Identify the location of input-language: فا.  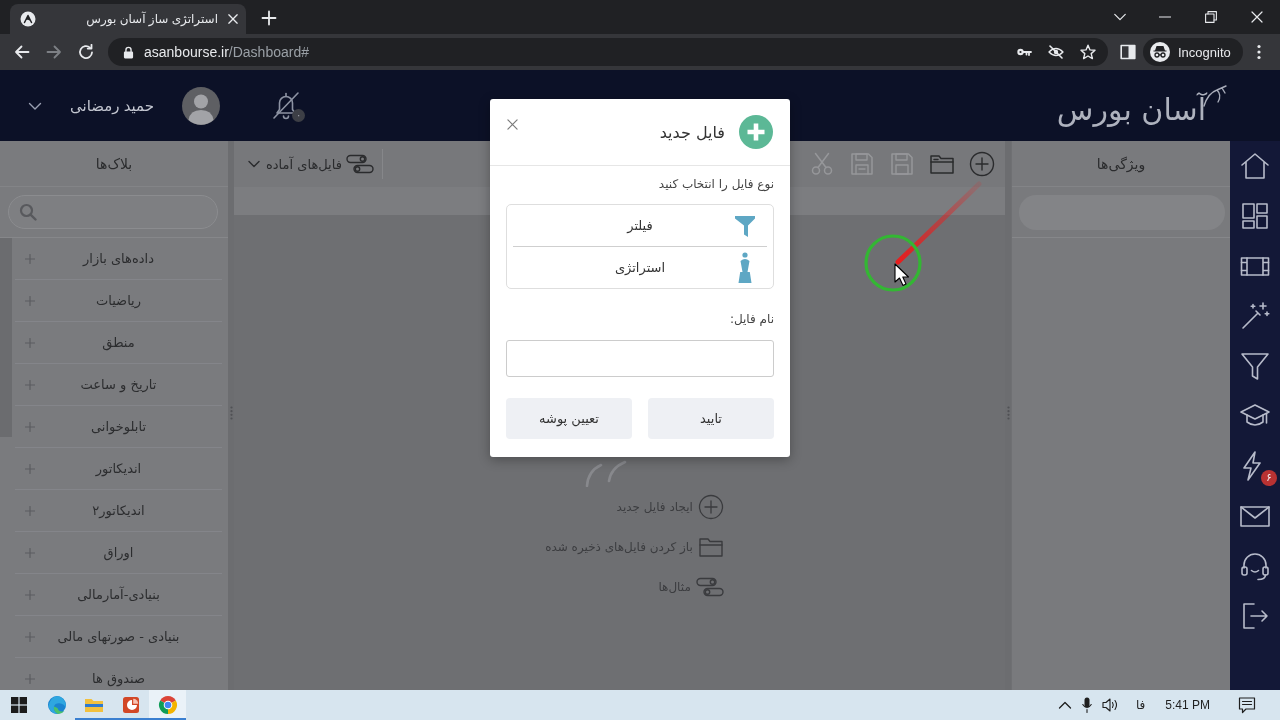
(1140, 705).